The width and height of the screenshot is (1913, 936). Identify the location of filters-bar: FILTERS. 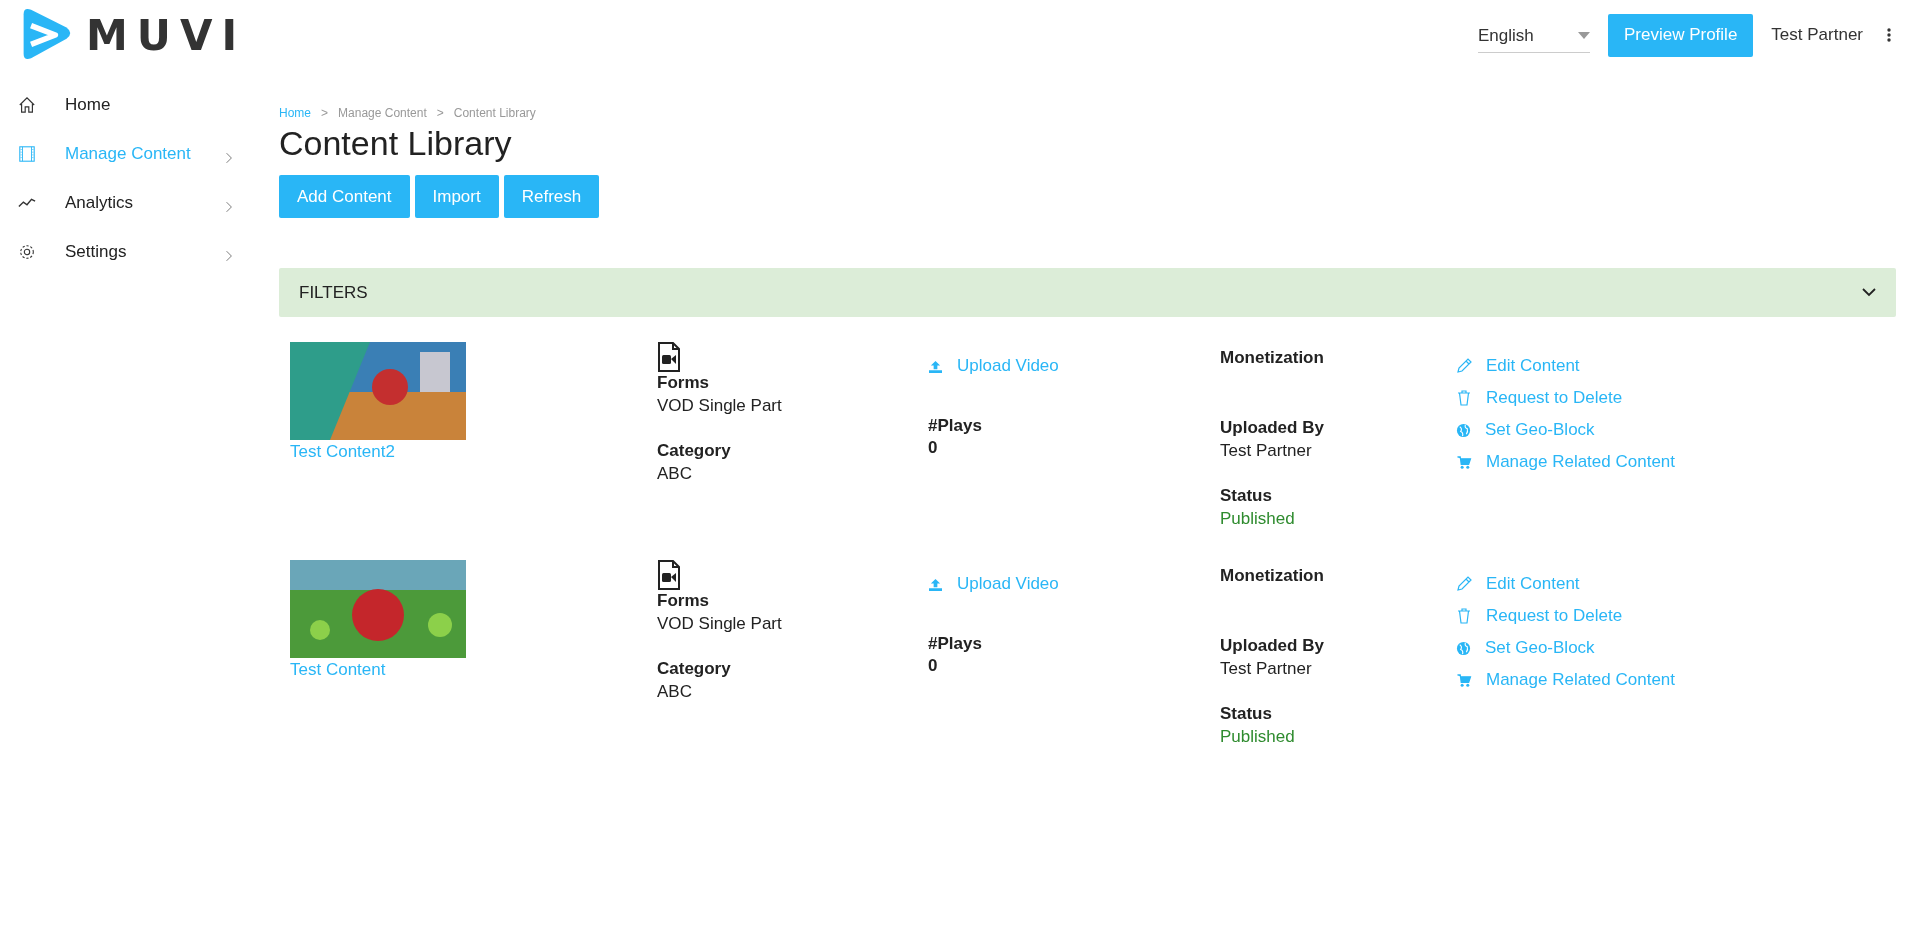
(1087, 292).